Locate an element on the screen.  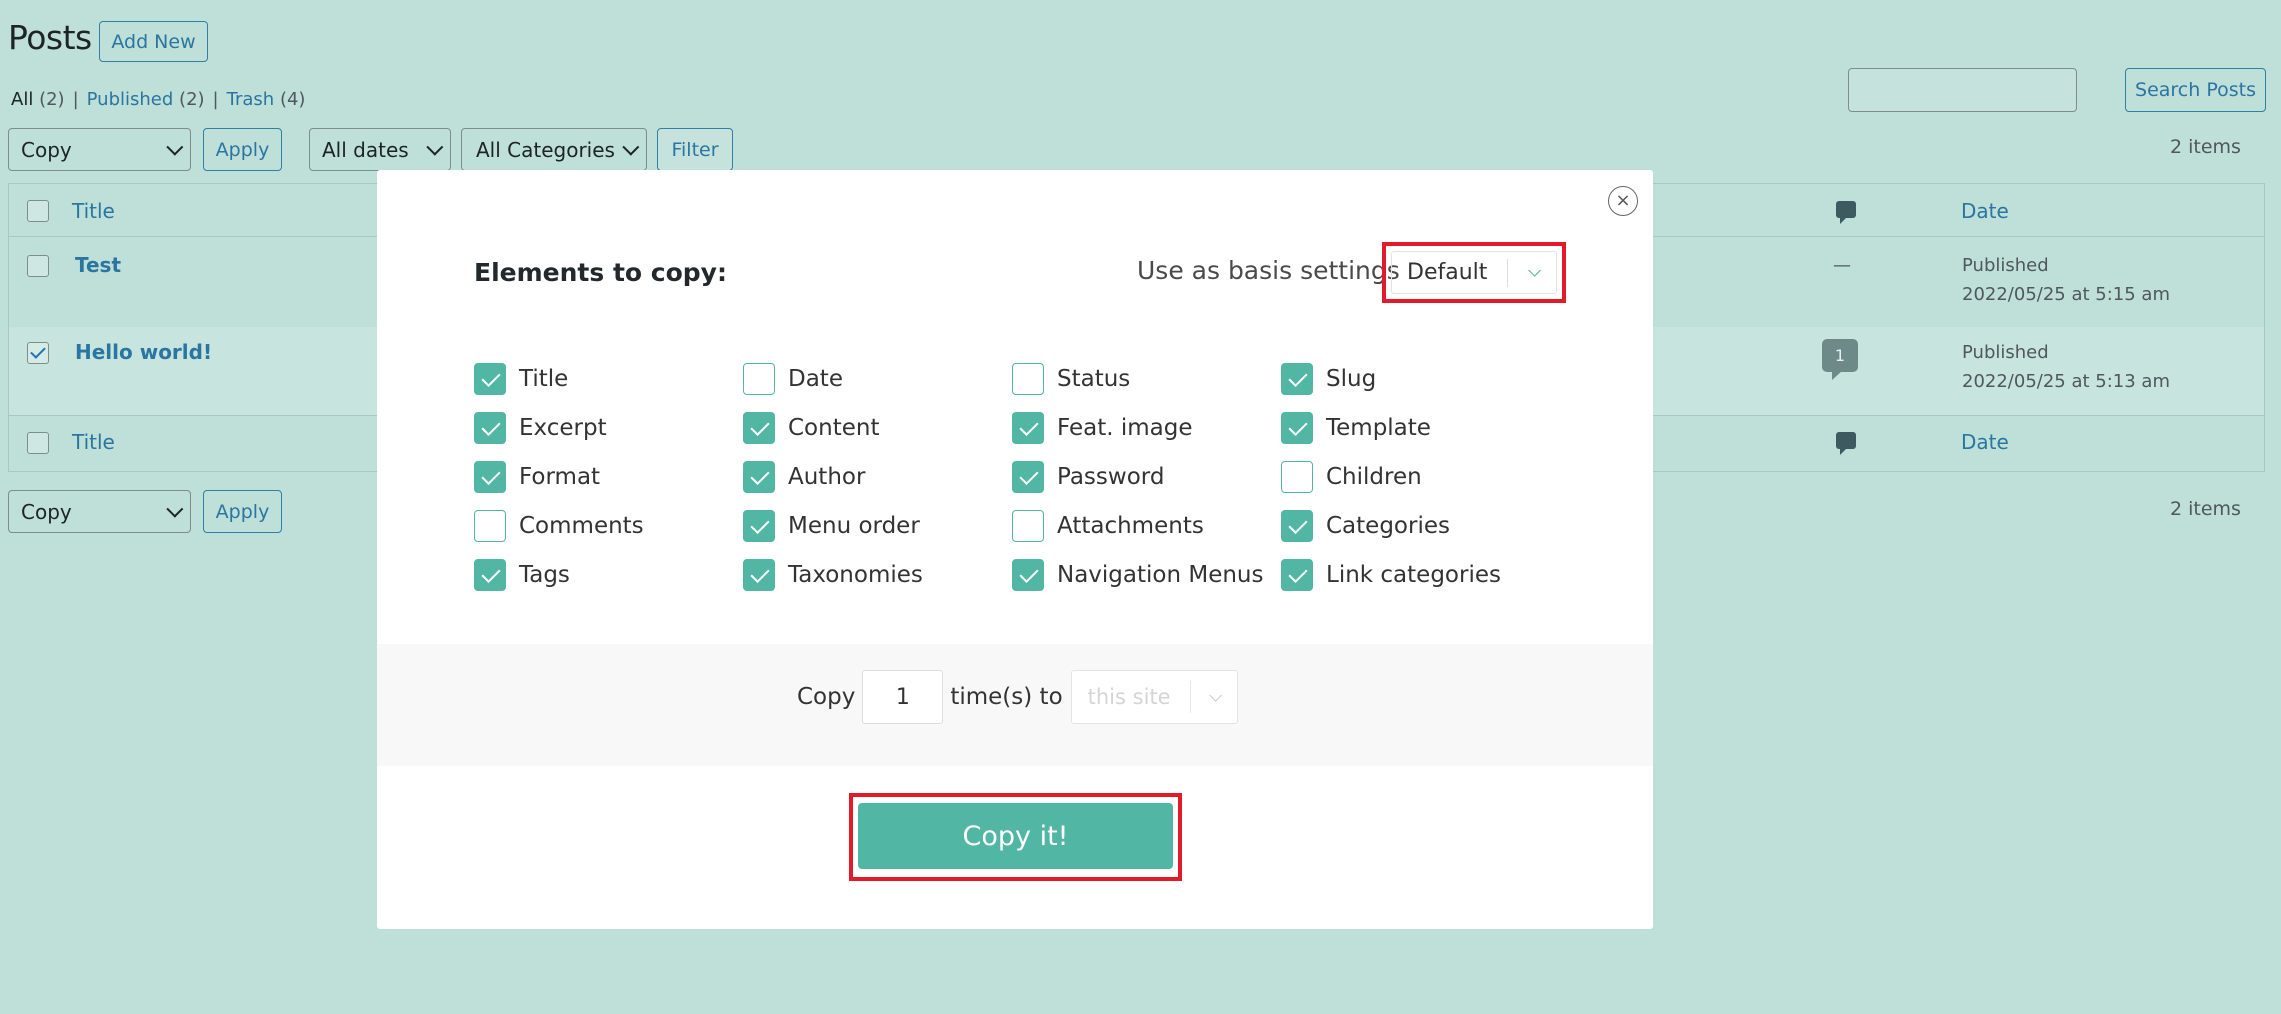
bulk-action-select: Copy is located at coordinates (99, 149).